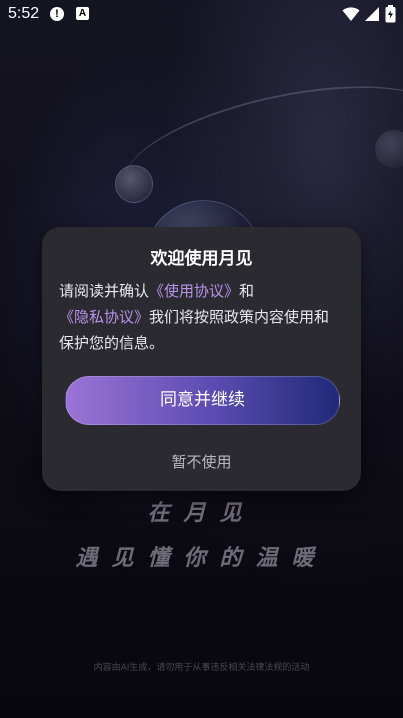 This screenshot has width=403, height=718. I want to click on agree-continue-button: 同意并继续, so click(202, 400).